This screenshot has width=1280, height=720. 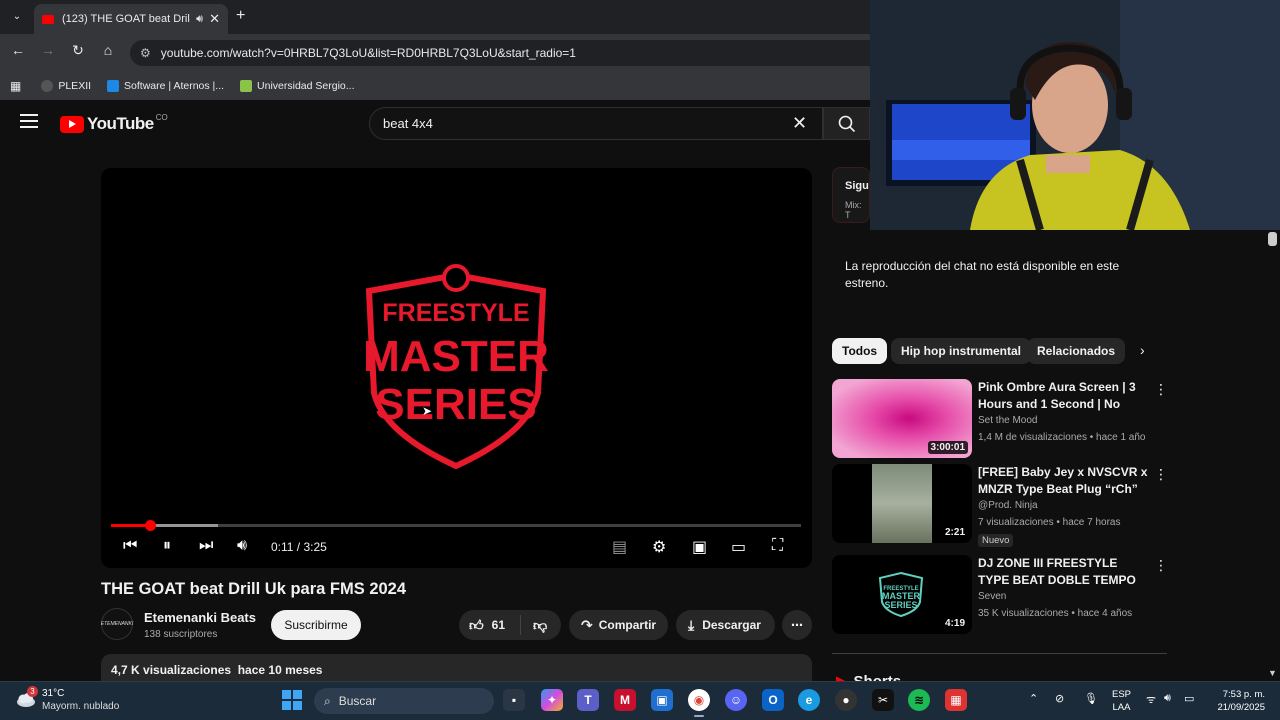 What do you see at coordinates (1121, 701) in the screenshot?
I see `language-indicator: ESP LAA` at bounding box center [1121, 701].